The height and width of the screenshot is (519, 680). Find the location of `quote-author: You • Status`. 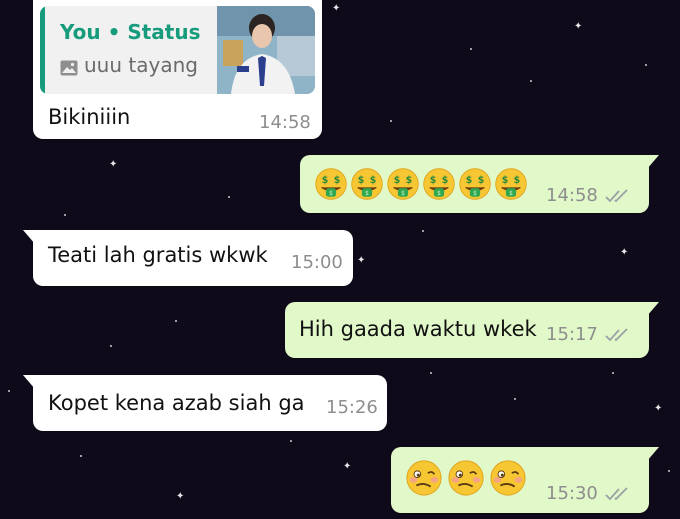

quote-author: You • Status is located at coordinates (130, 32).